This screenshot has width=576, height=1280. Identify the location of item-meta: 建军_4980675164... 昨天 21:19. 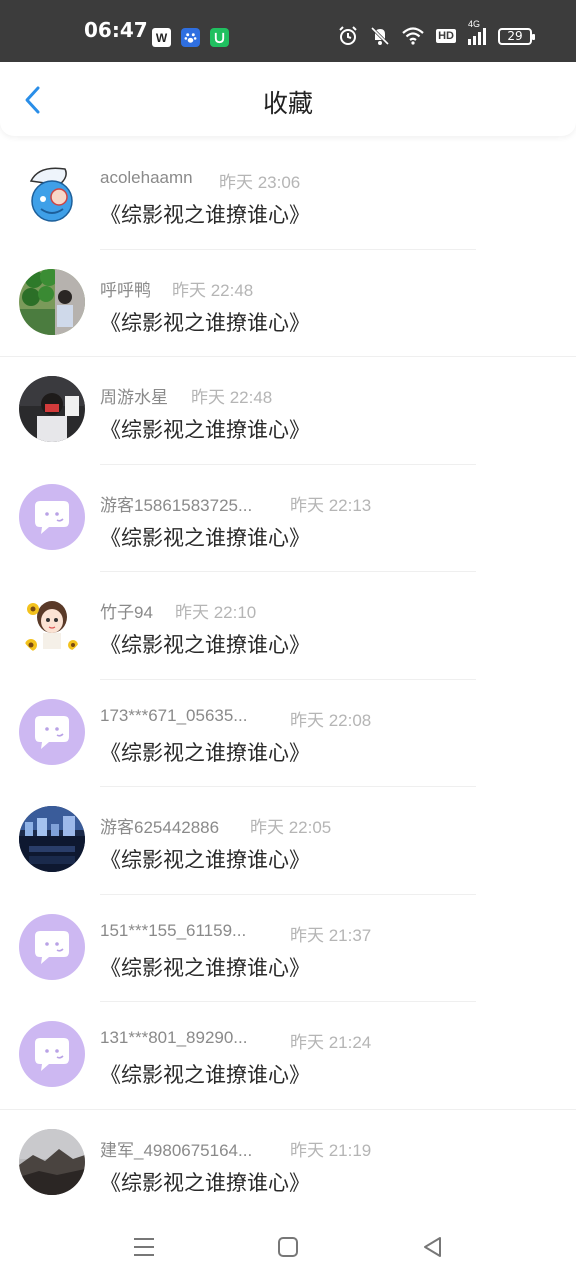
(235, 1148).